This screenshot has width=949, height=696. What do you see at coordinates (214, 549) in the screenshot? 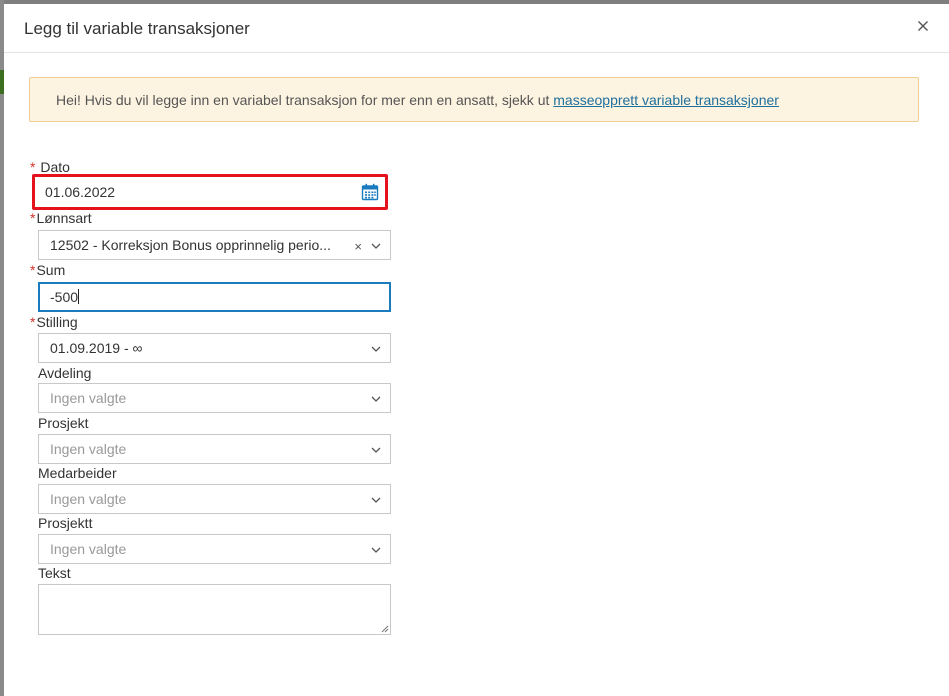
I see `prosjektt-select: Ingen valgte` at bounding box center [214, 549].